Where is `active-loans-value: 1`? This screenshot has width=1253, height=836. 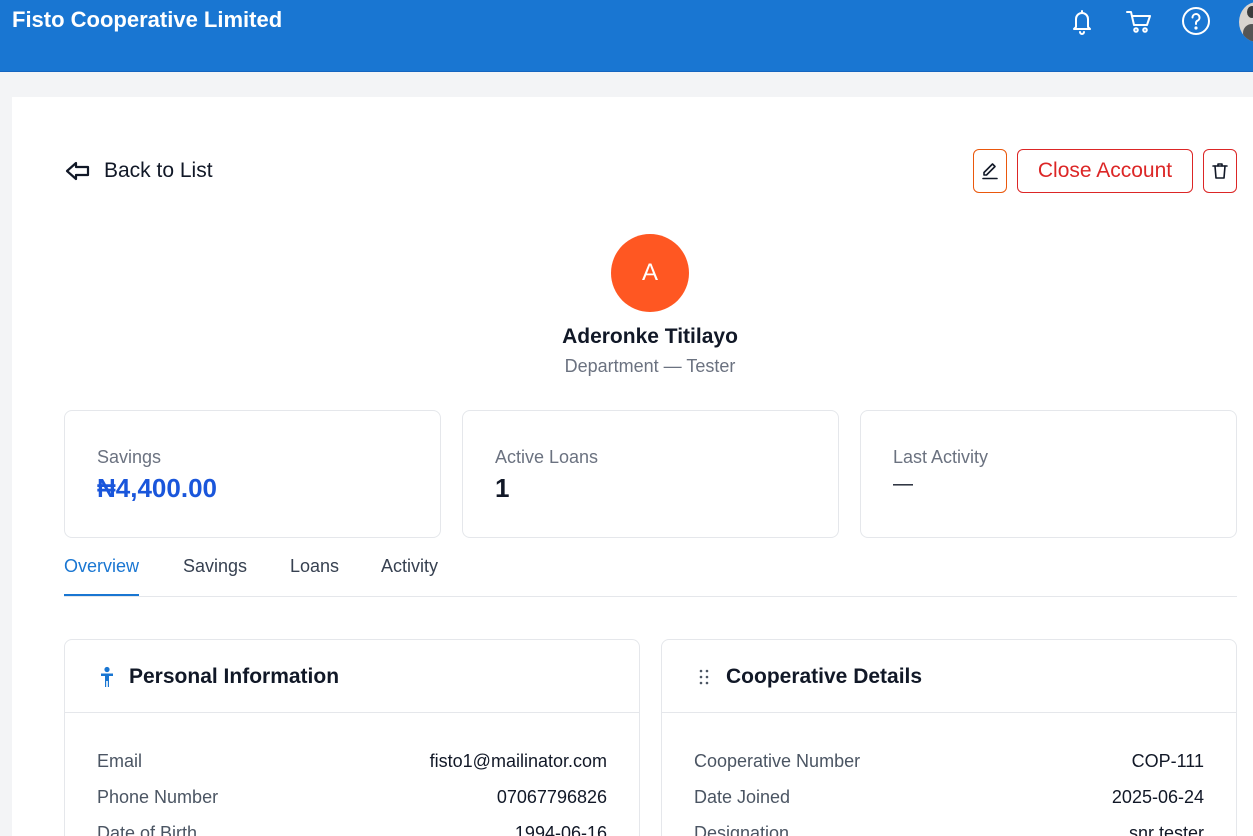
active-loans-value: 1 is located at coordinates (502, 488).